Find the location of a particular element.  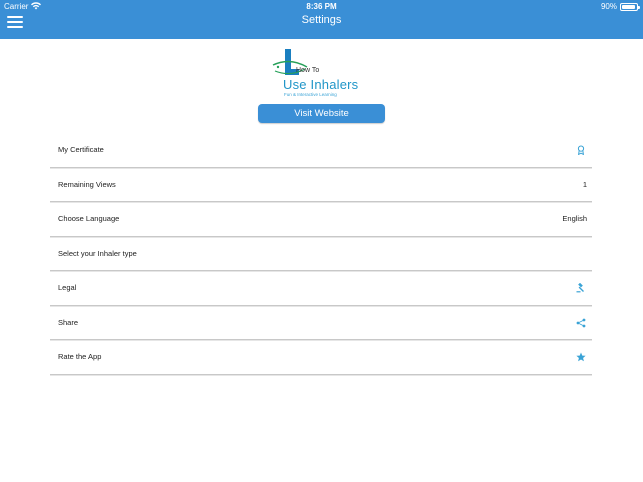

page-title: Settings is located at coordinates (321, 20).